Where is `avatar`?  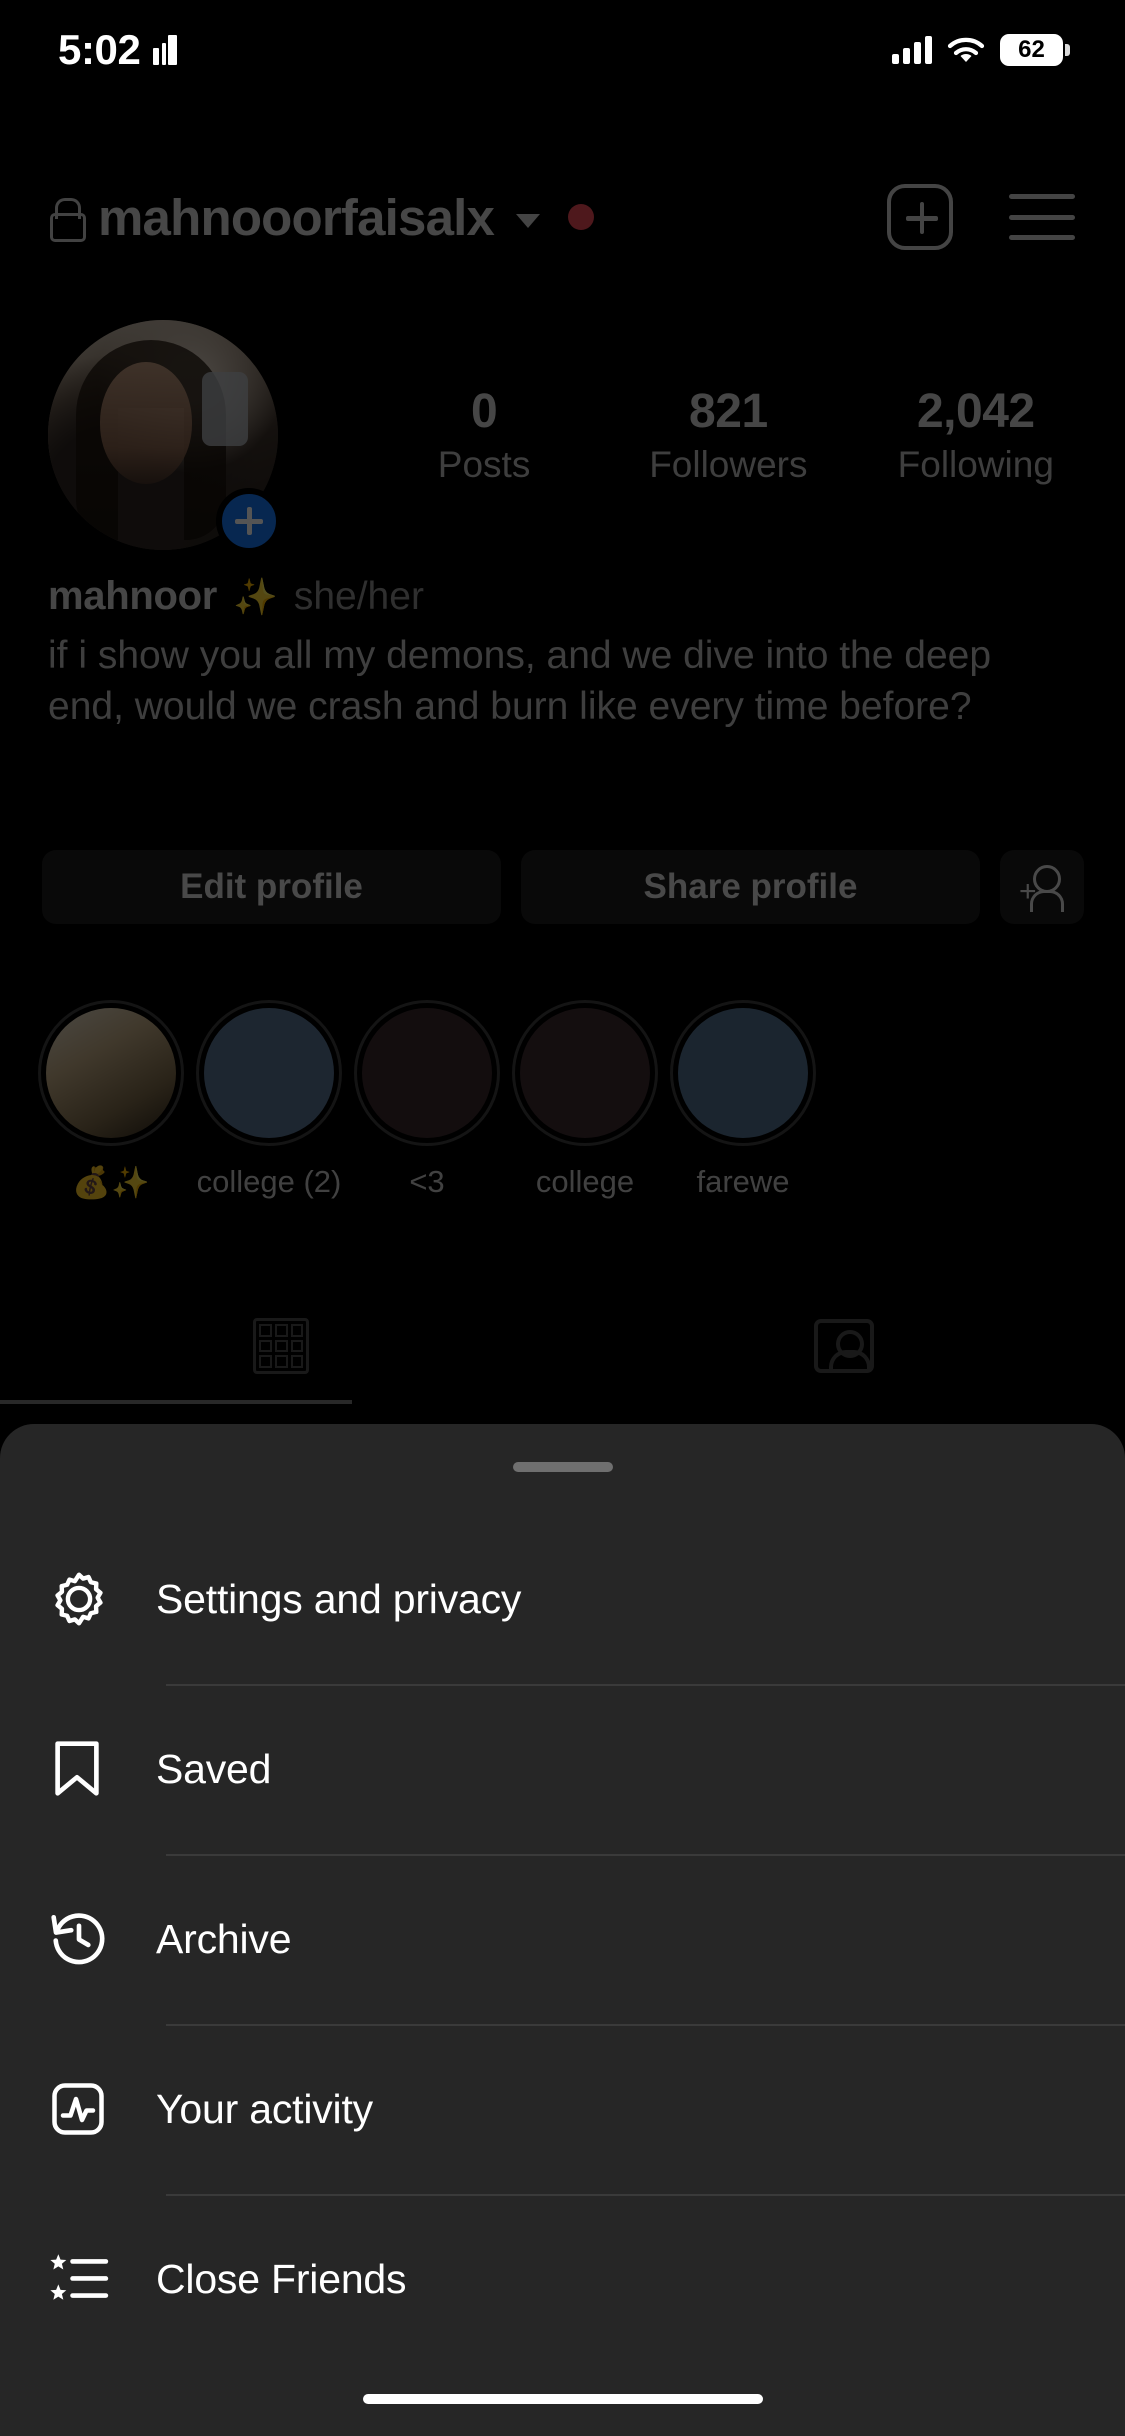 avatar is located at coordinates (165, 437).